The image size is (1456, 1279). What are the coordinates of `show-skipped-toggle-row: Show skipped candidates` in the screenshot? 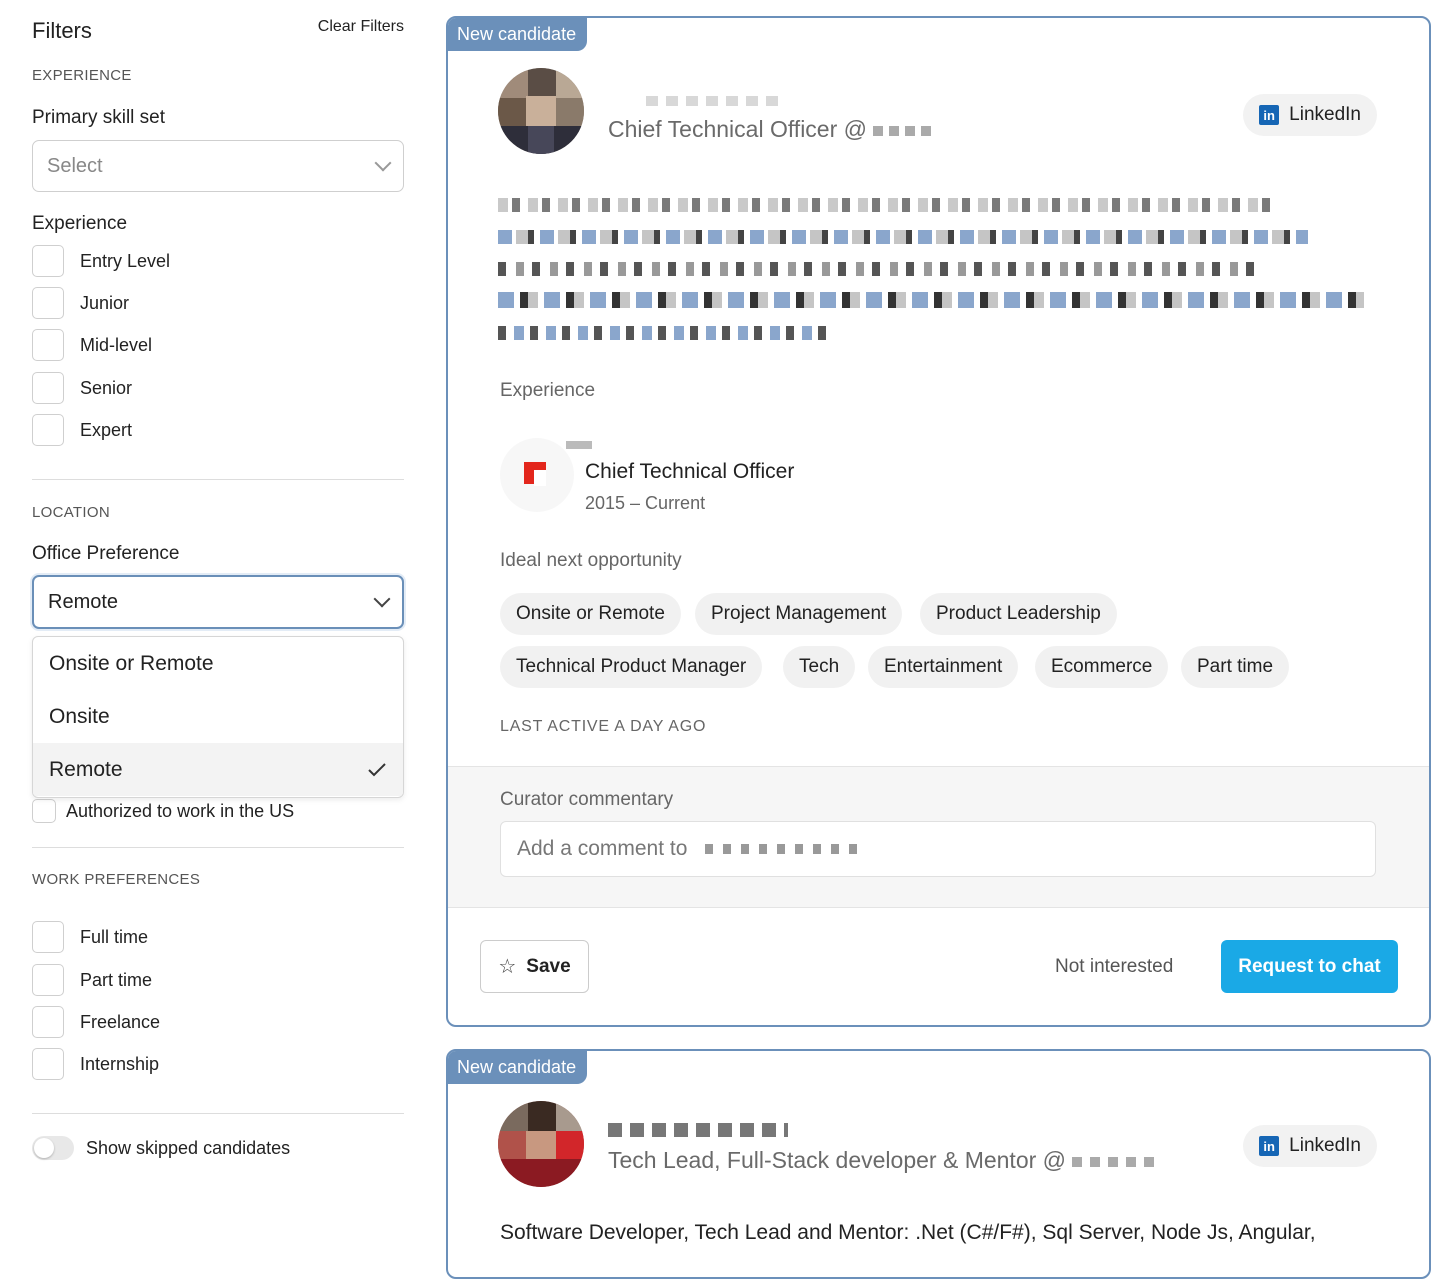 It's located at (161, 1148).